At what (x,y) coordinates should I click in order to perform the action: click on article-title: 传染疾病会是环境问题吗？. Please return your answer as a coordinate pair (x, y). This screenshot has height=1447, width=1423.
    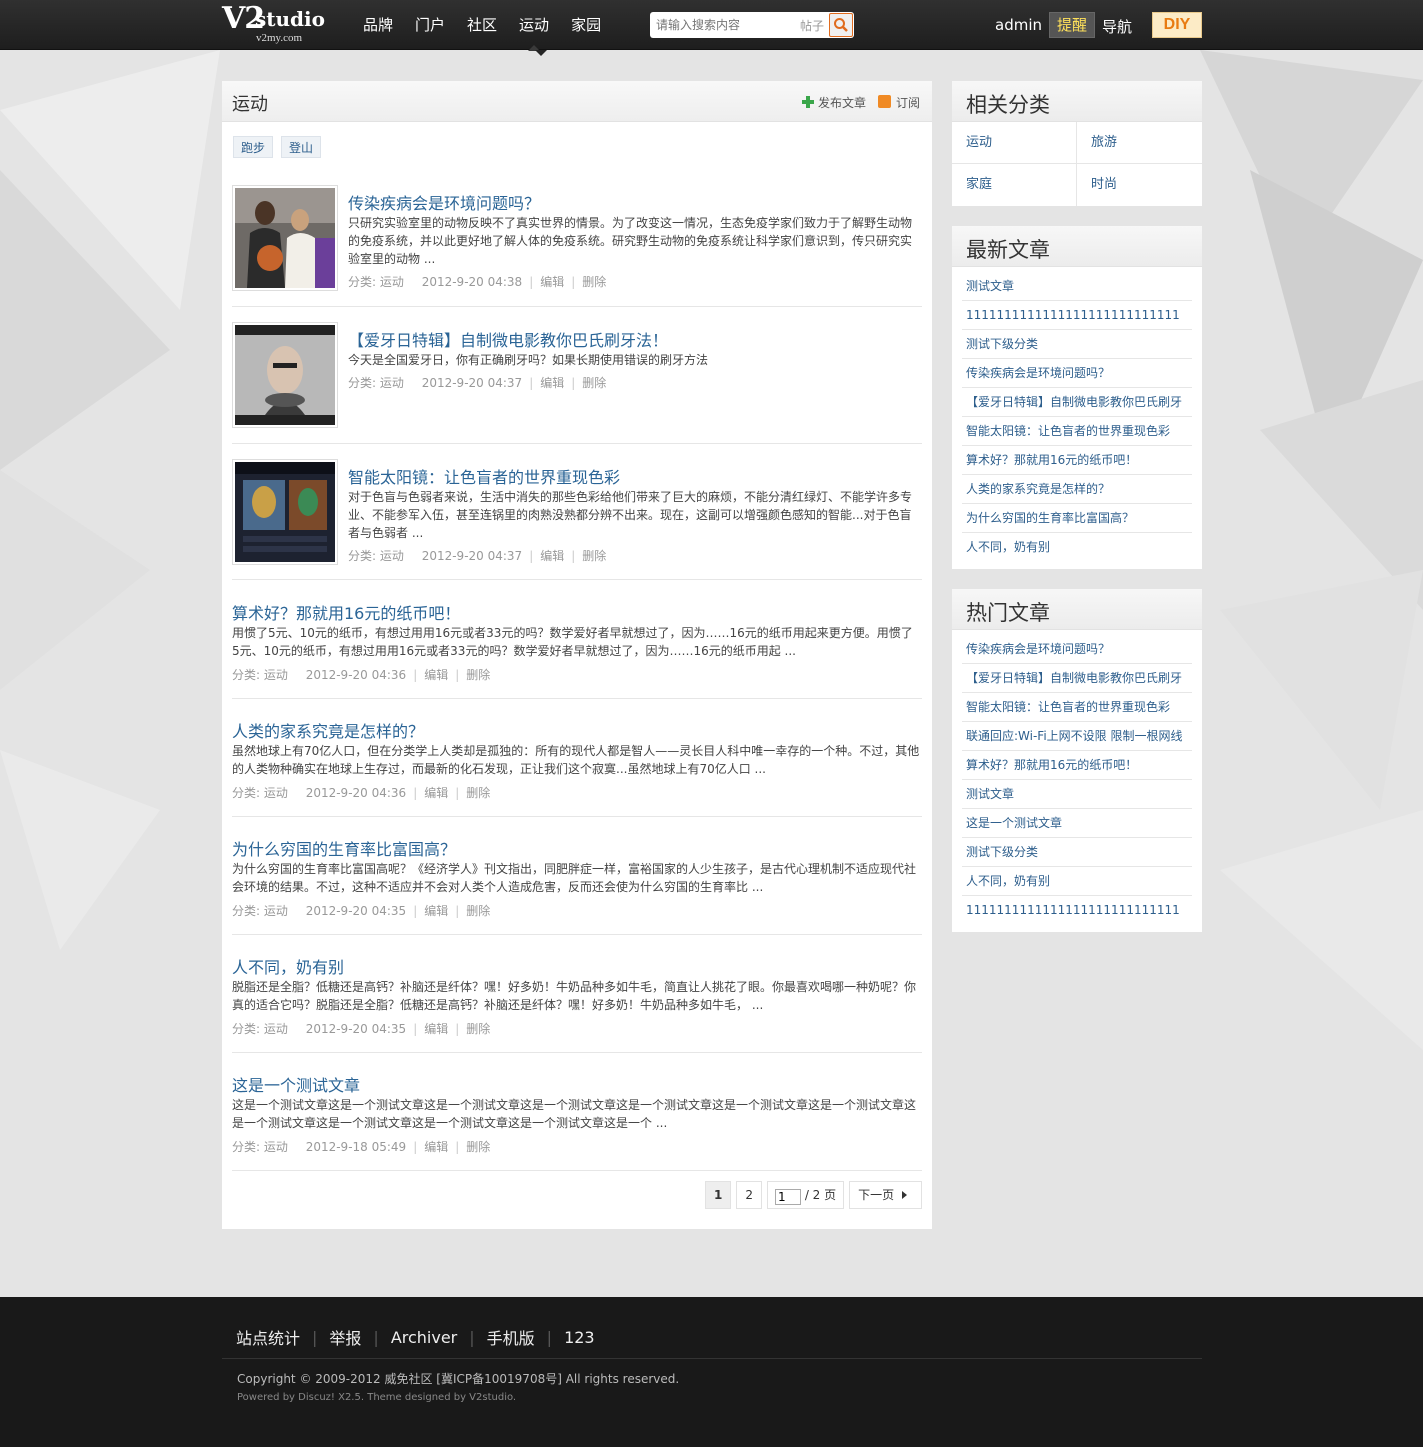
    Looking at the image, I should click on (444, 202).